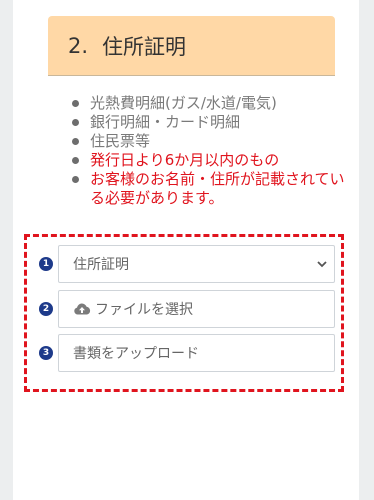 The image size is (374, 500). I want to click on step-2-row: 2 ファイルを選択, so click(187, 309).